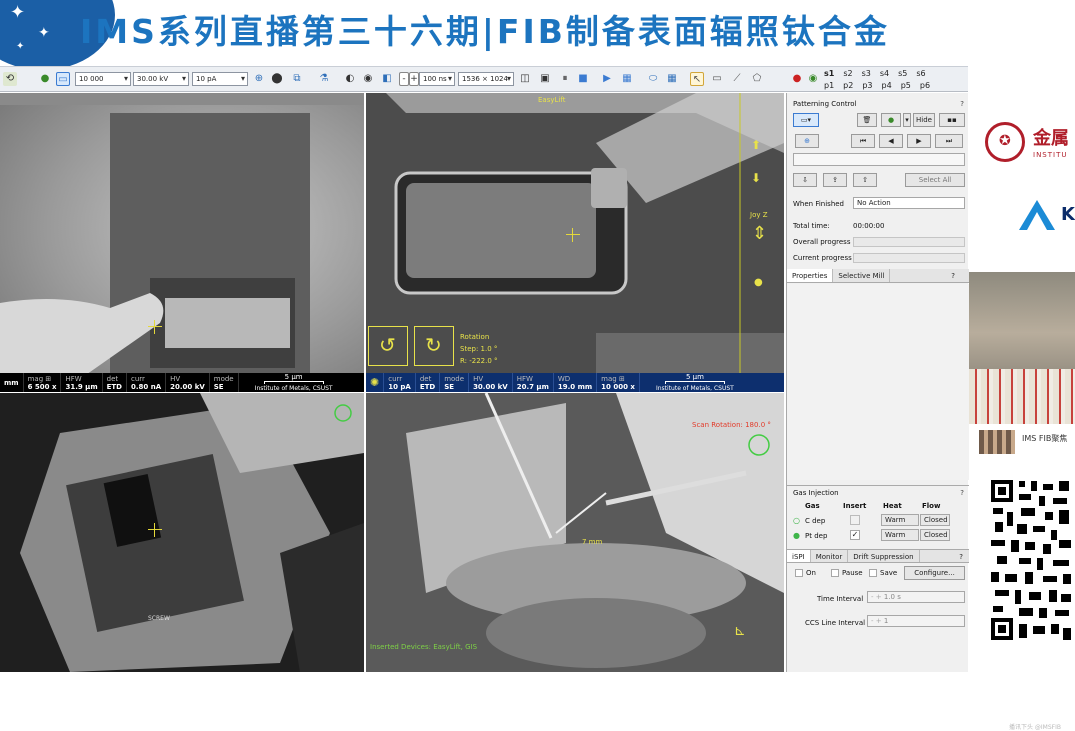  Describe the element at coordinates (855, 535) in the screenshot. I see `insert-checkbox: ✓` at that location.